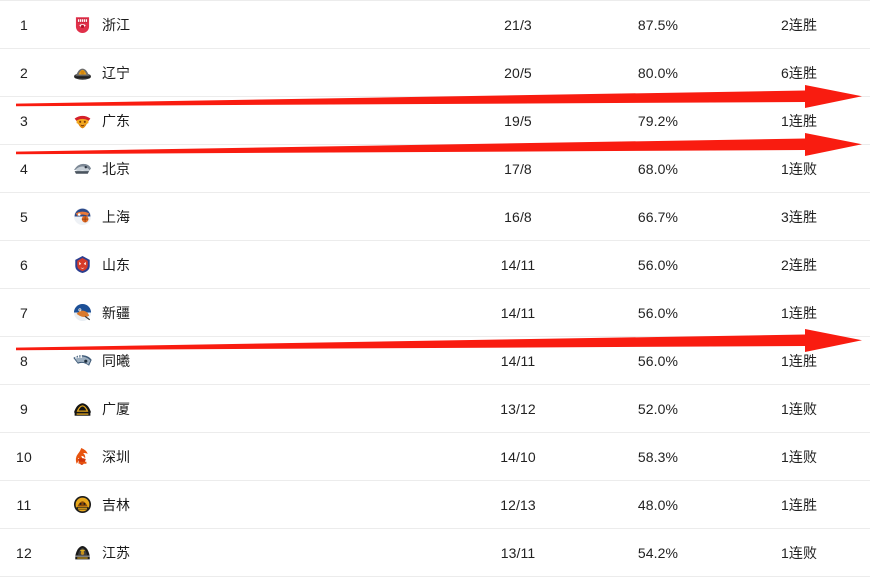  I want to click on rank-cell: 7, so click(24, 312).